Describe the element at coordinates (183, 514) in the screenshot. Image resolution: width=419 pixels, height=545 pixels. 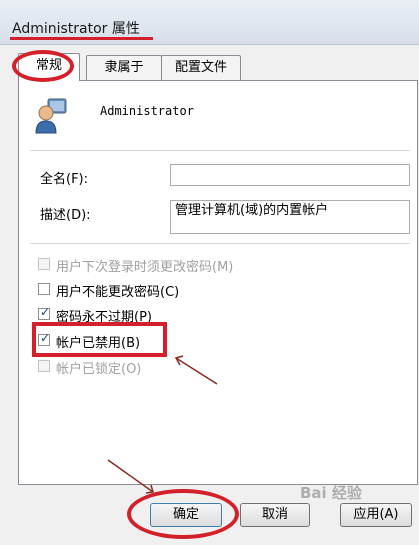
I see `ok-highlight-annotation` at that location.